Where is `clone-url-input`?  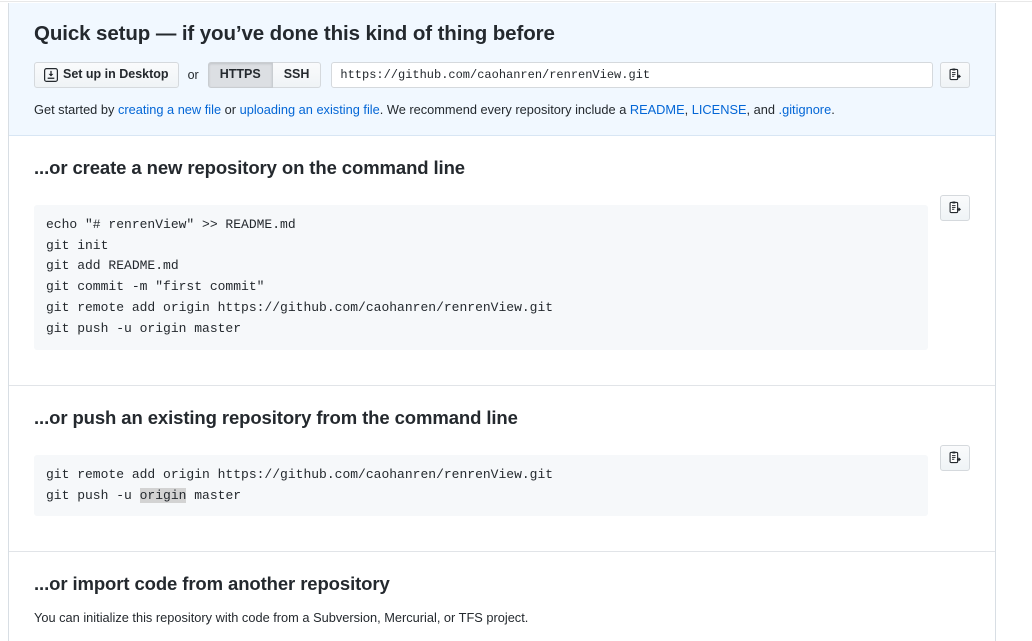 clone-url-input is located at coordinates (632, 74).